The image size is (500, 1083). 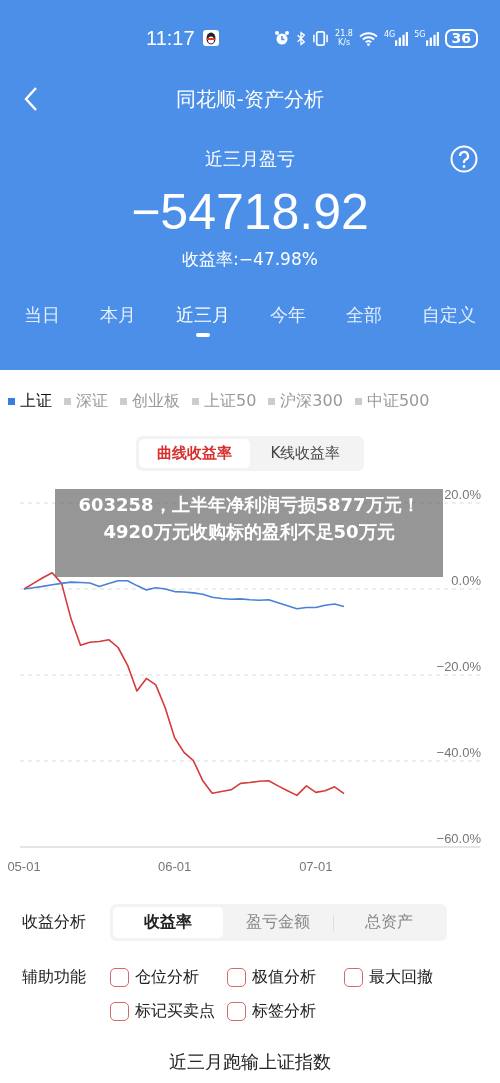 I want to click on return-rate: 收益率:−47.98%, so click(x=250, y=259).